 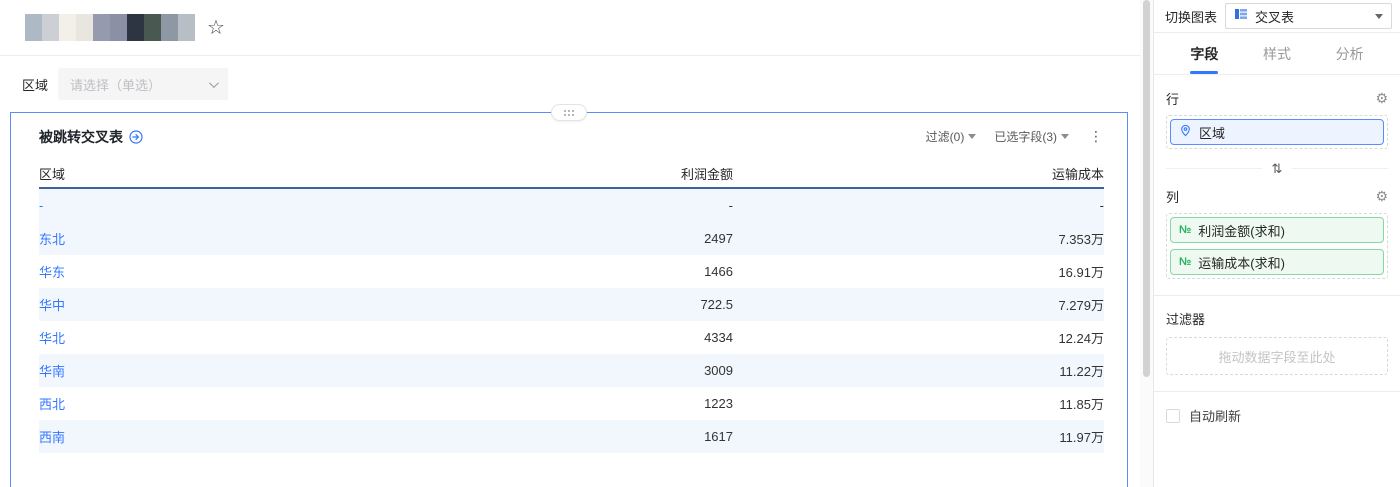 I want to click on auto-refresh-checkbox, so click(x=1173, y=415).